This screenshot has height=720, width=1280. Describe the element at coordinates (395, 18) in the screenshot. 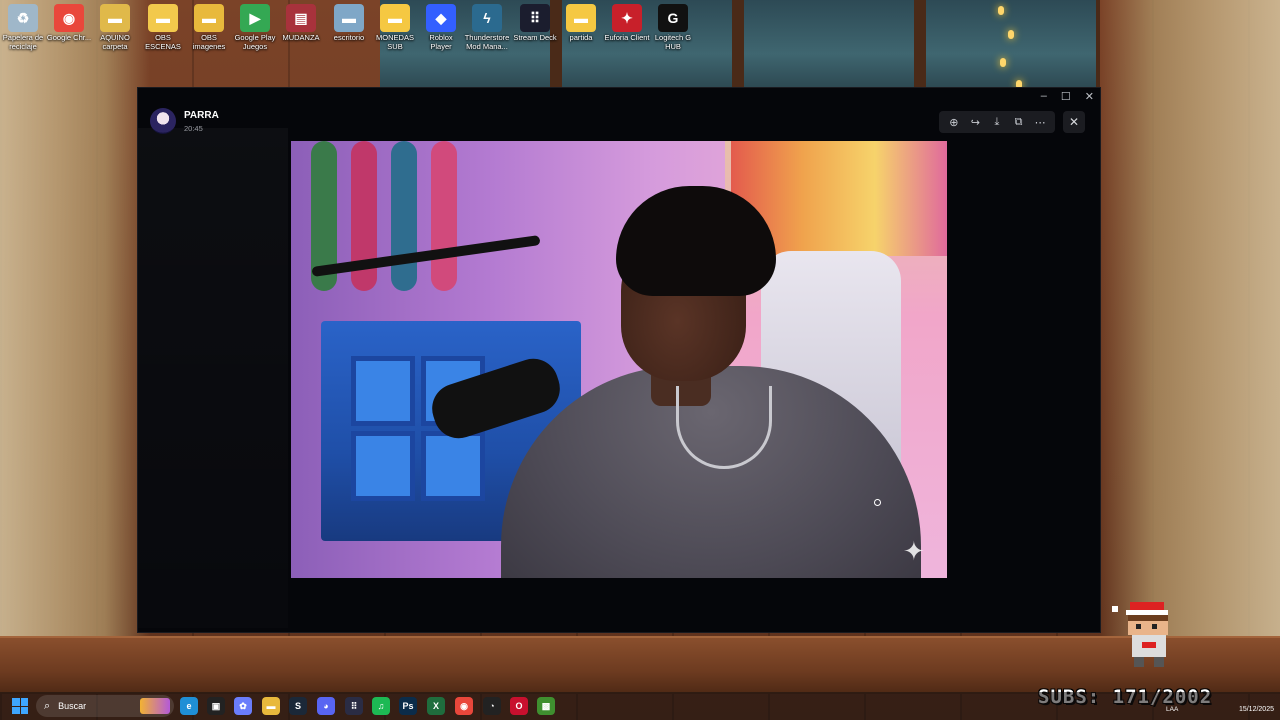

I see `folder-monedas-glyph-icon: ▬` at that location.